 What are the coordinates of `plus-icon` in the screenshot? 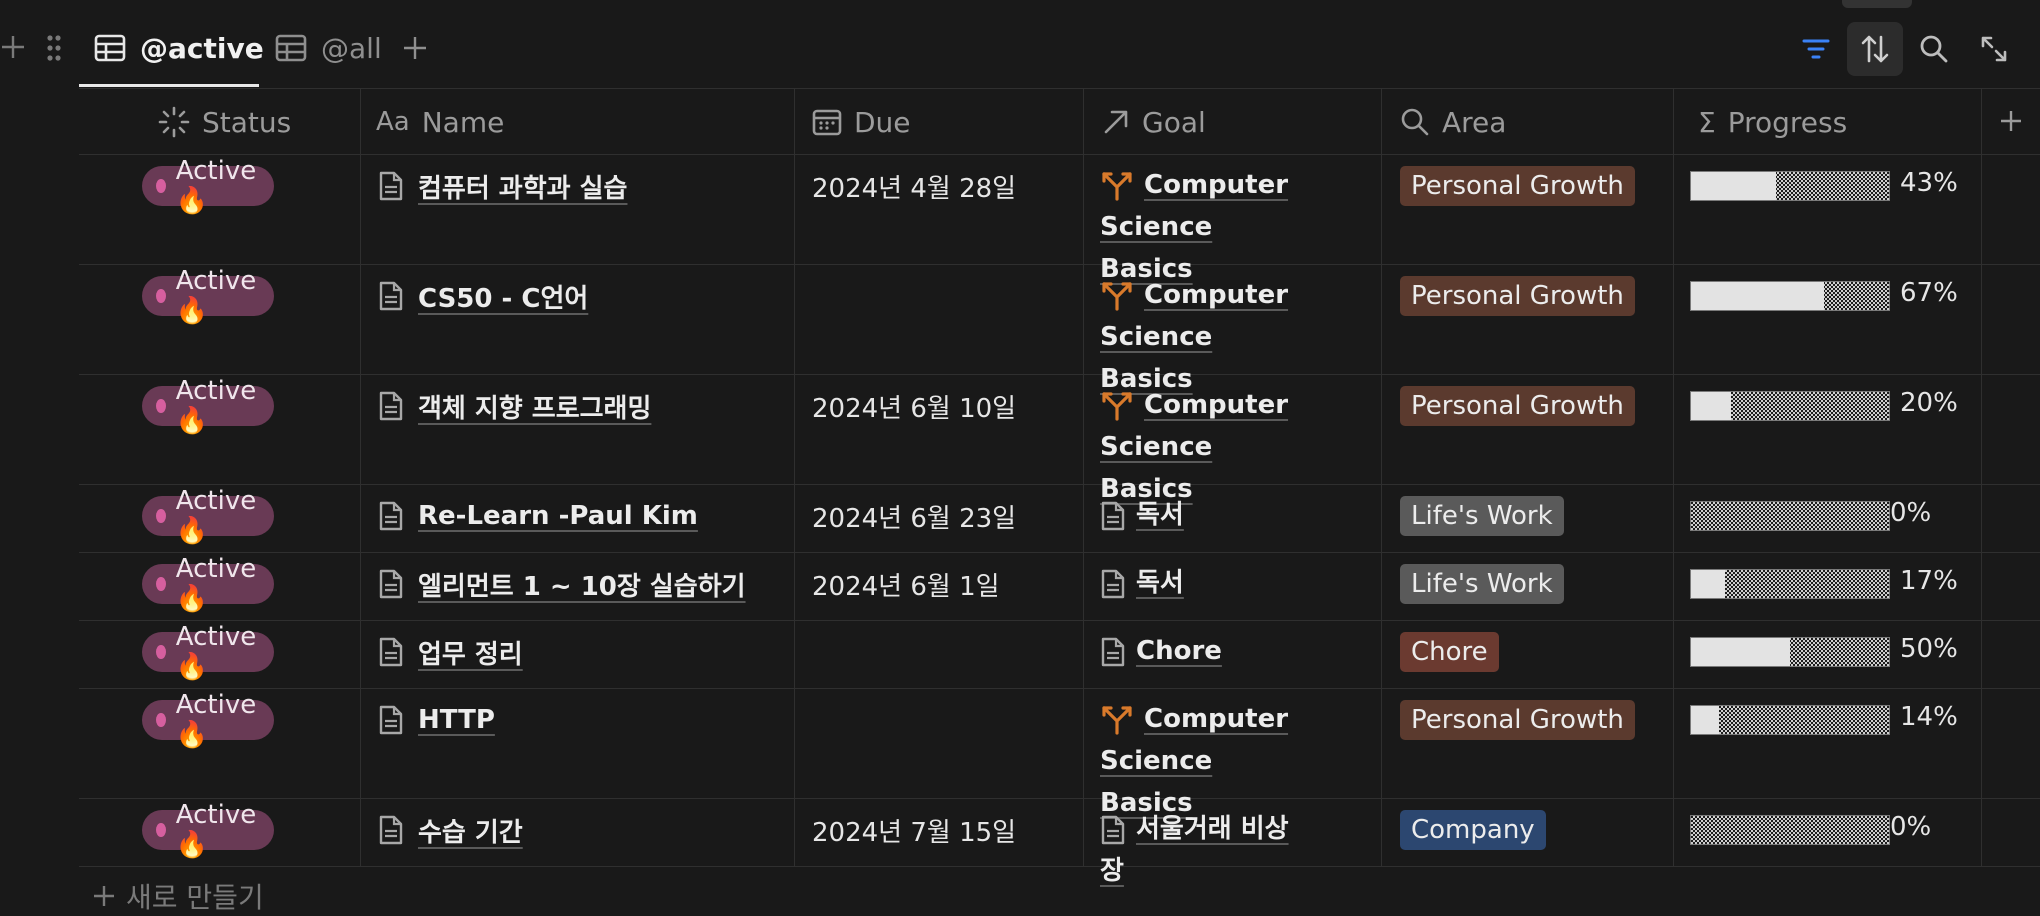 It's located at (104, 896).